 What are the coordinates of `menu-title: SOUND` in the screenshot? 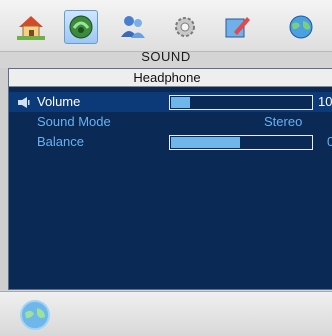 It's located at (166, 56).